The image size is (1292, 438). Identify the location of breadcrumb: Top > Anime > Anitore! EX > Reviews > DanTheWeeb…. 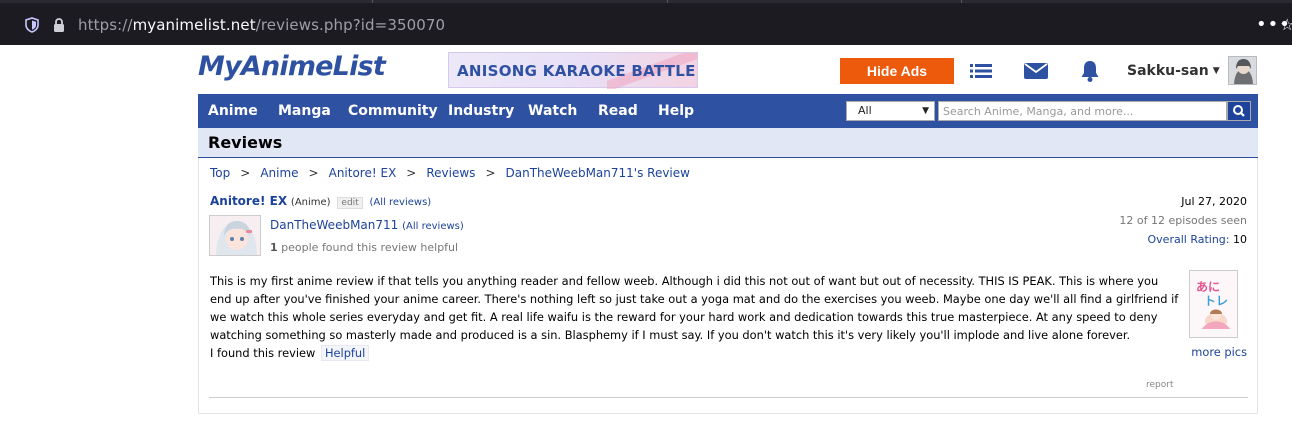
(450, 173).